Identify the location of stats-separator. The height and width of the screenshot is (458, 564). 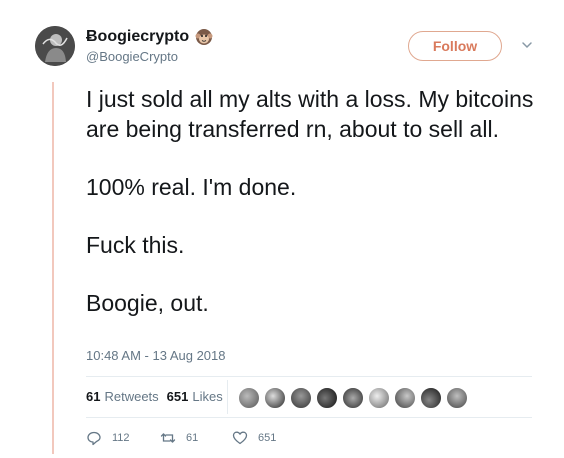
(227, 397).